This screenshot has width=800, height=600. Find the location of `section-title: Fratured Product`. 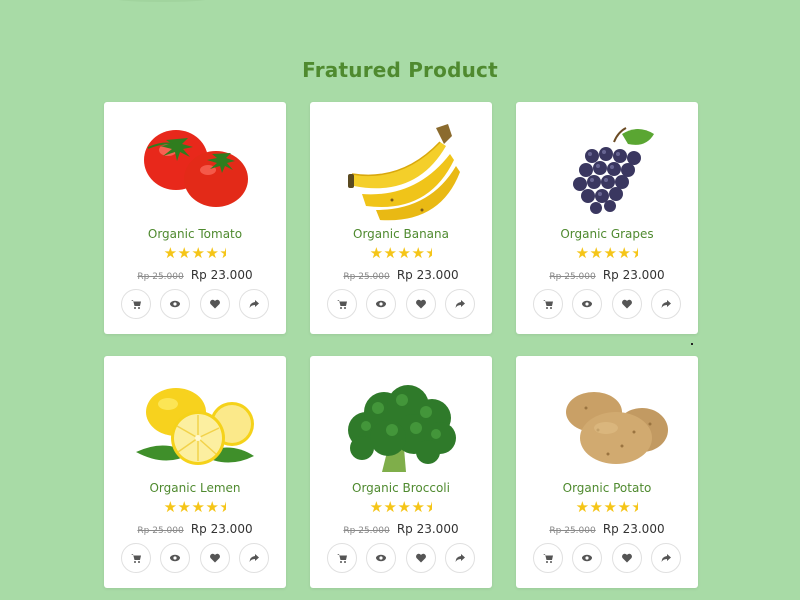

section-title: Fratured Product is located at coordinates (400, 70).